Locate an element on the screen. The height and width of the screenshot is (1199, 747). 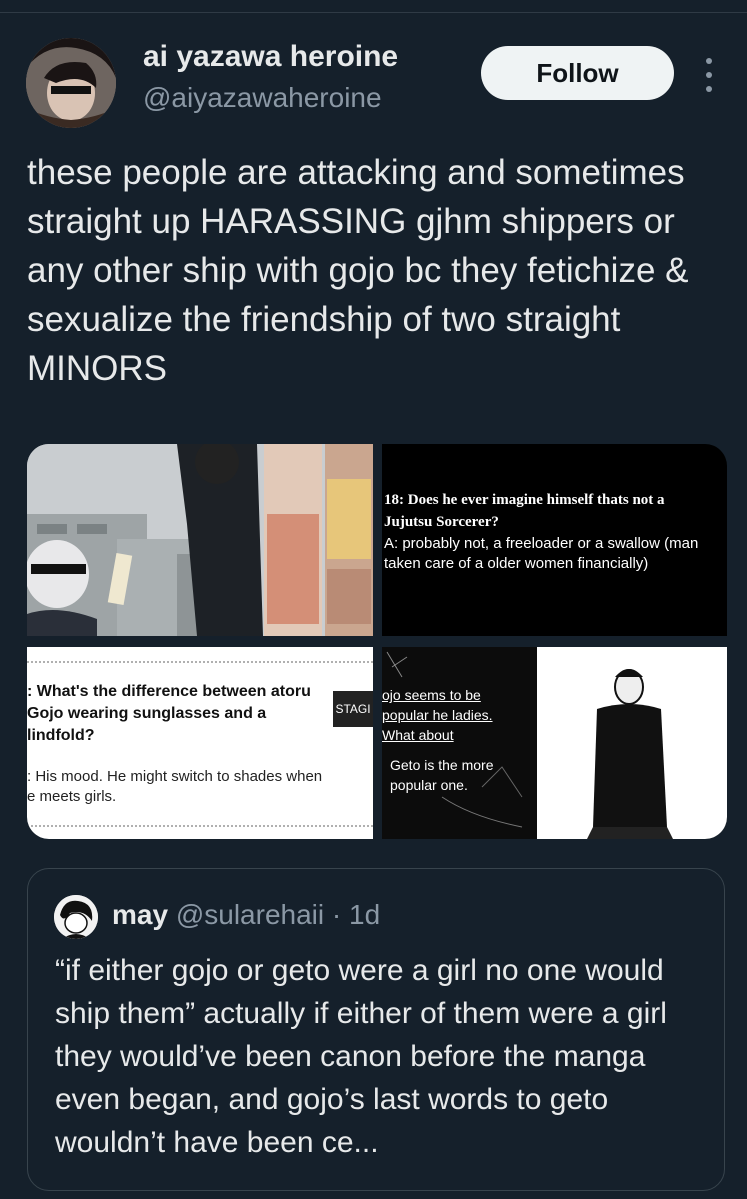
quoted-header: may @sularehaii · 1d is located at coordinates (246, 915).